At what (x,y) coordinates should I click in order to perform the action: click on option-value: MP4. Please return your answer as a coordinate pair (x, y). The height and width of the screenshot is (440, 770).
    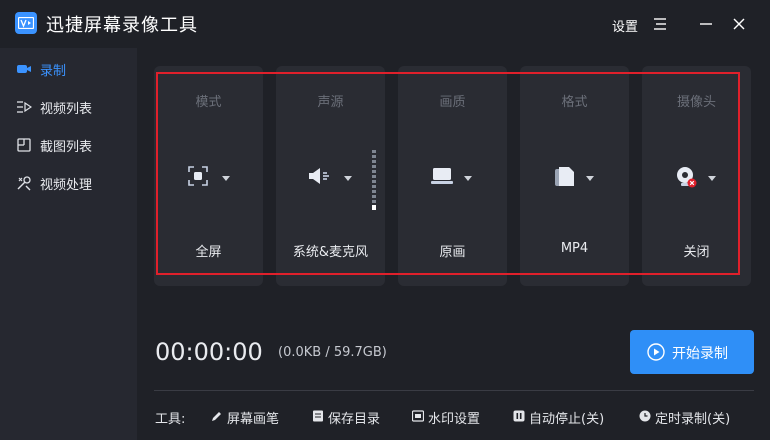
    Looking at the image, I should click on (574, 248).